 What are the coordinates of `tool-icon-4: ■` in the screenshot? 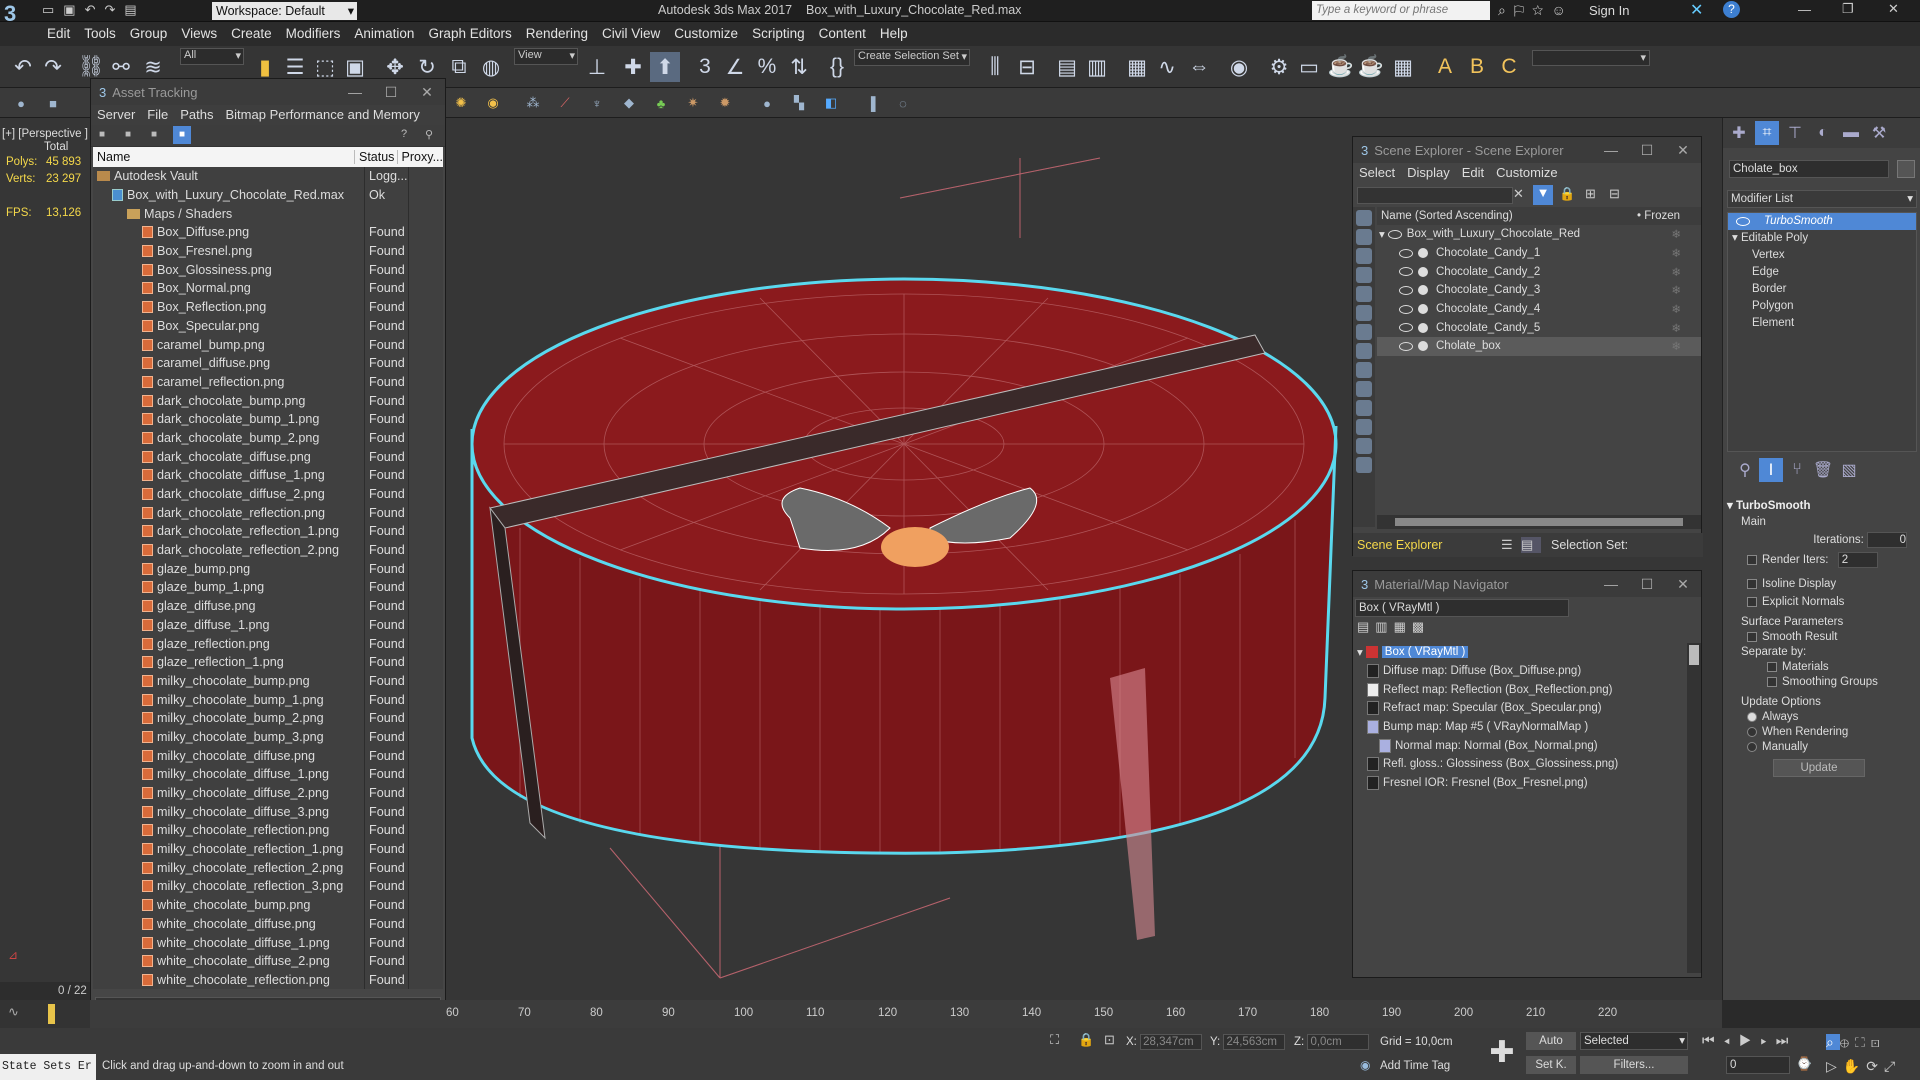 It's located at (182, 135).